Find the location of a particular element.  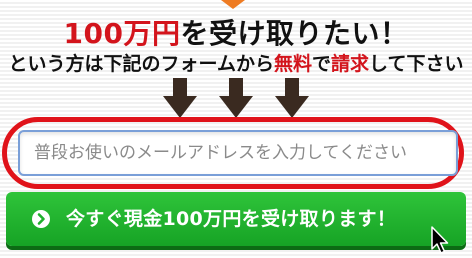

subheadline: という方は下記のフォームから無料で請求して下さい is located at coordinates (236, 64).